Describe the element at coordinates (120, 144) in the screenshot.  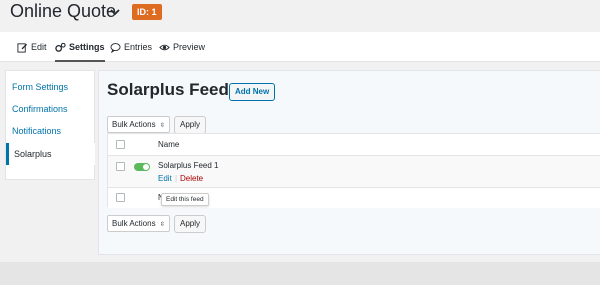
I see `select-all-checkbox` at that location.